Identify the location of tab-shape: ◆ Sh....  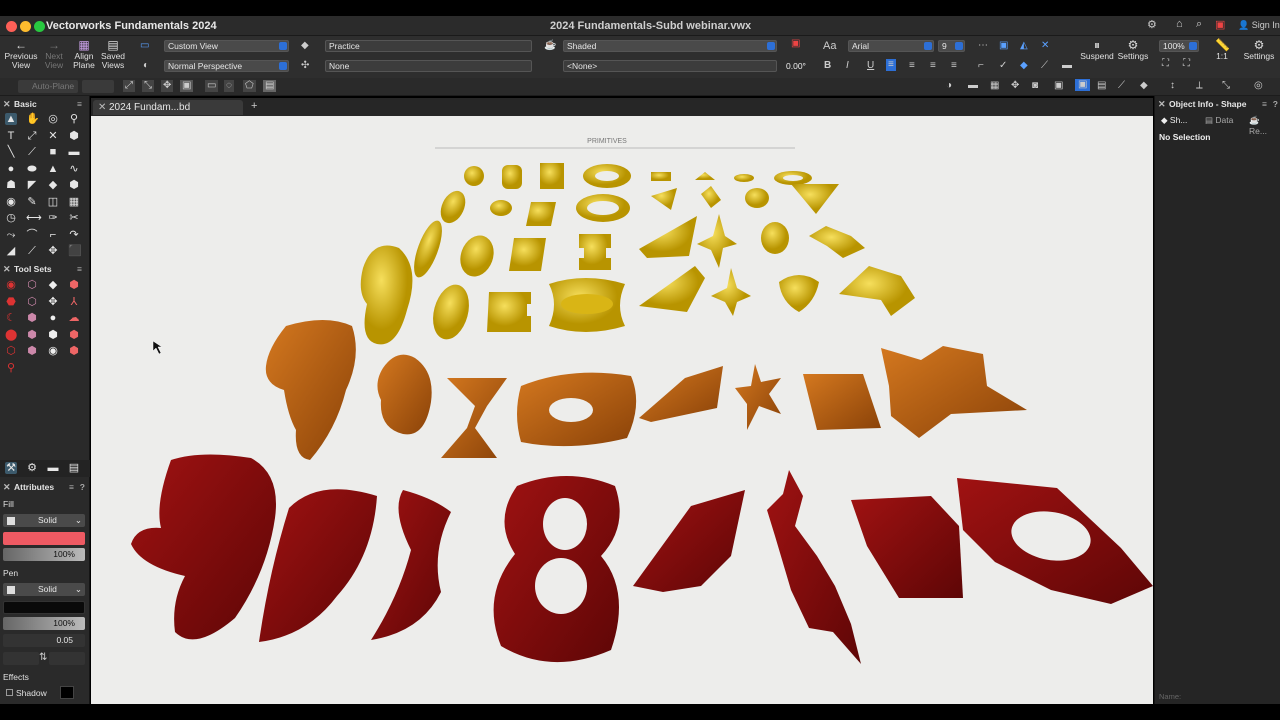
(1174, 120).